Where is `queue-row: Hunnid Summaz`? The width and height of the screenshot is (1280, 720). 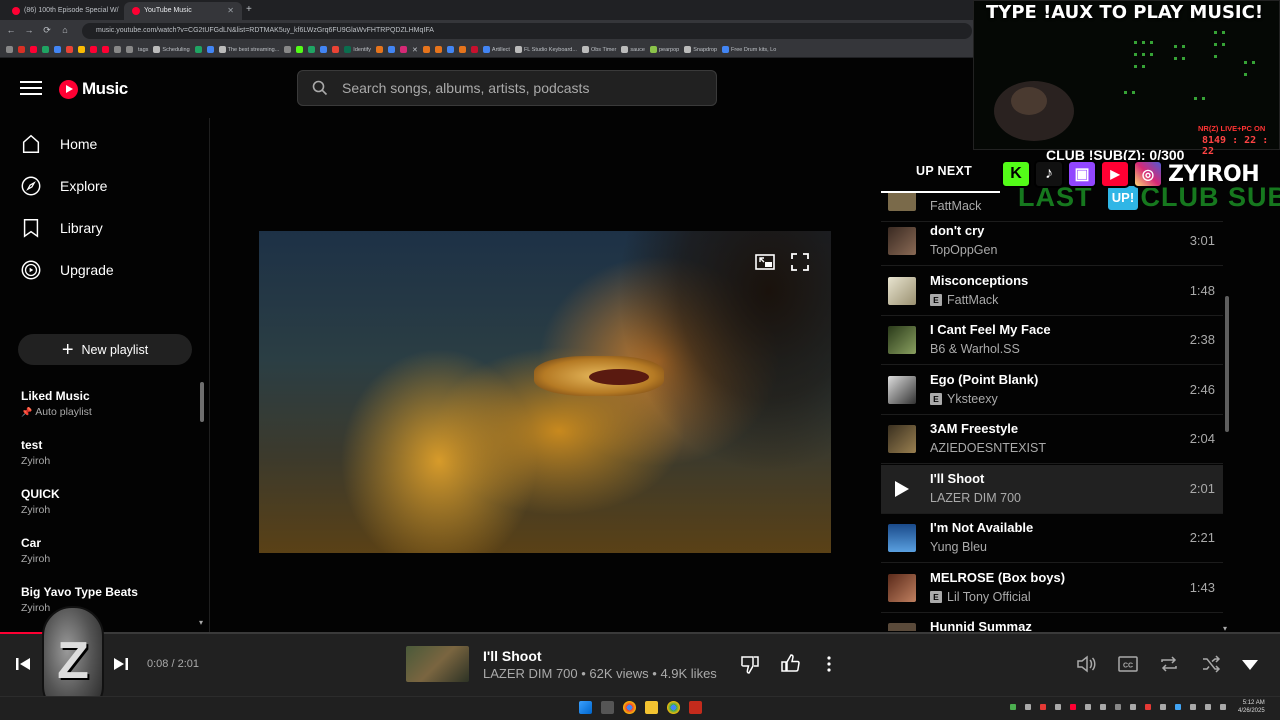
queue-row: Hunnid Summaz is located at coordinates (1052, 622).